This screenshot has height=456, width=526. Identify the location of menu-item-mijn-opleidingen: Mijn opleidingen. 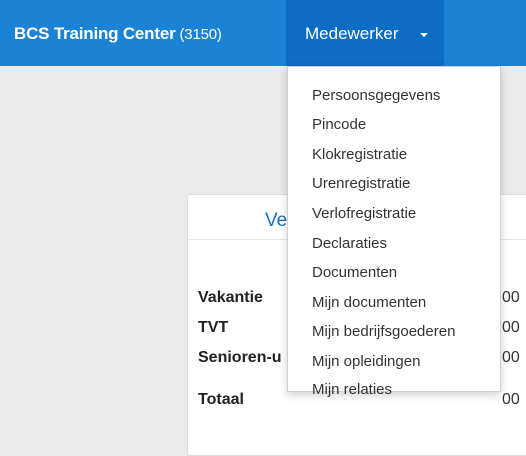
(366, 361).